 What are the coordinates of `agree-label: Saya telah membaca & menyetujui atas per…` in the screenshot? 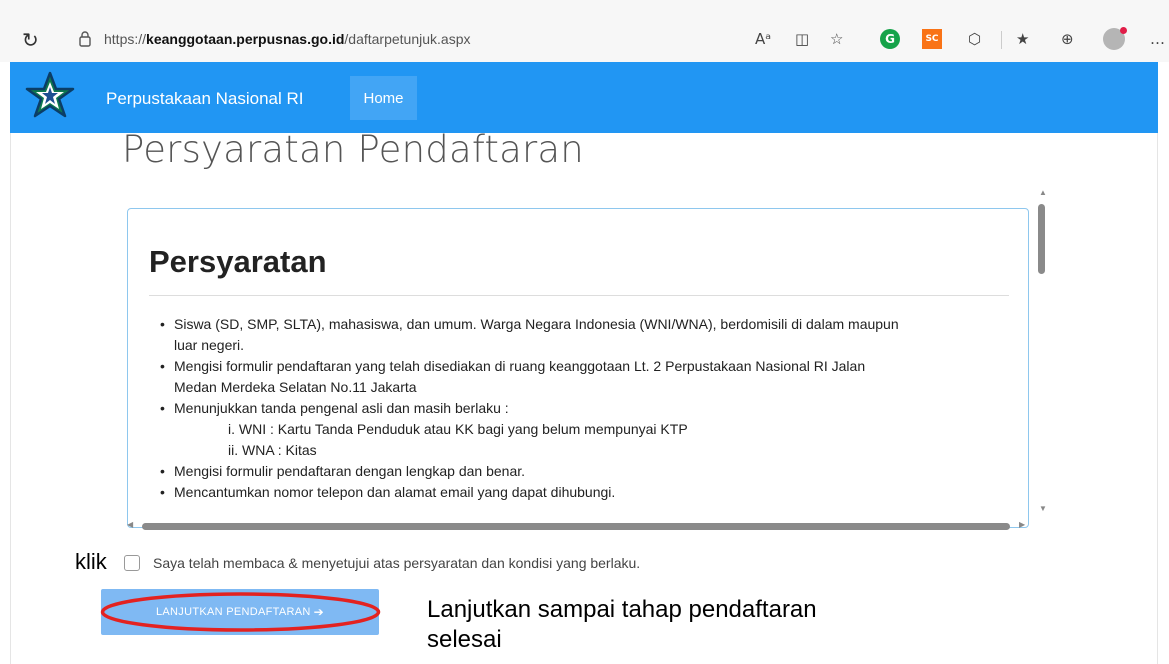 It's located at (396, 563).